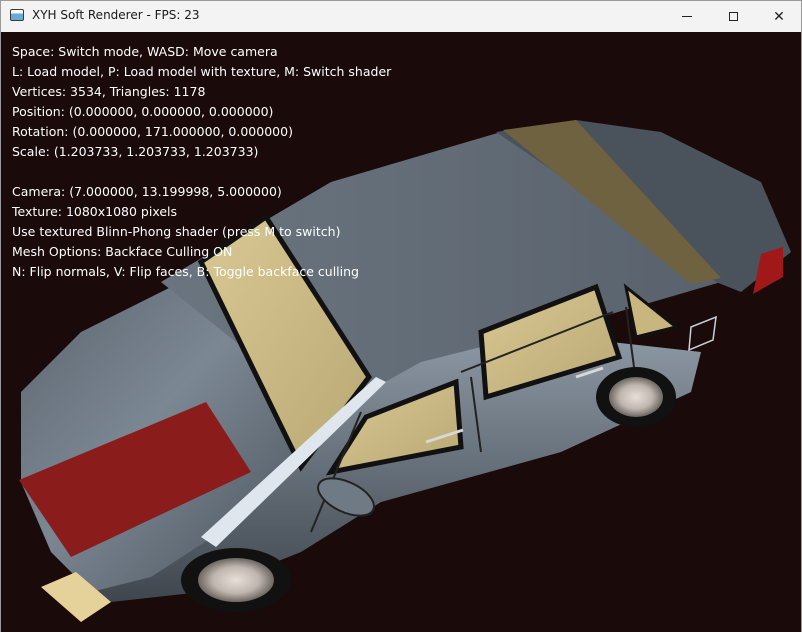 This screenshot has width=802, height=632. Describe the element at coordinates (135, 151) in the screenshot. I see `overlay-line-scale: Scale: (1.203733, 1.203733, 1.203733)` at that location.